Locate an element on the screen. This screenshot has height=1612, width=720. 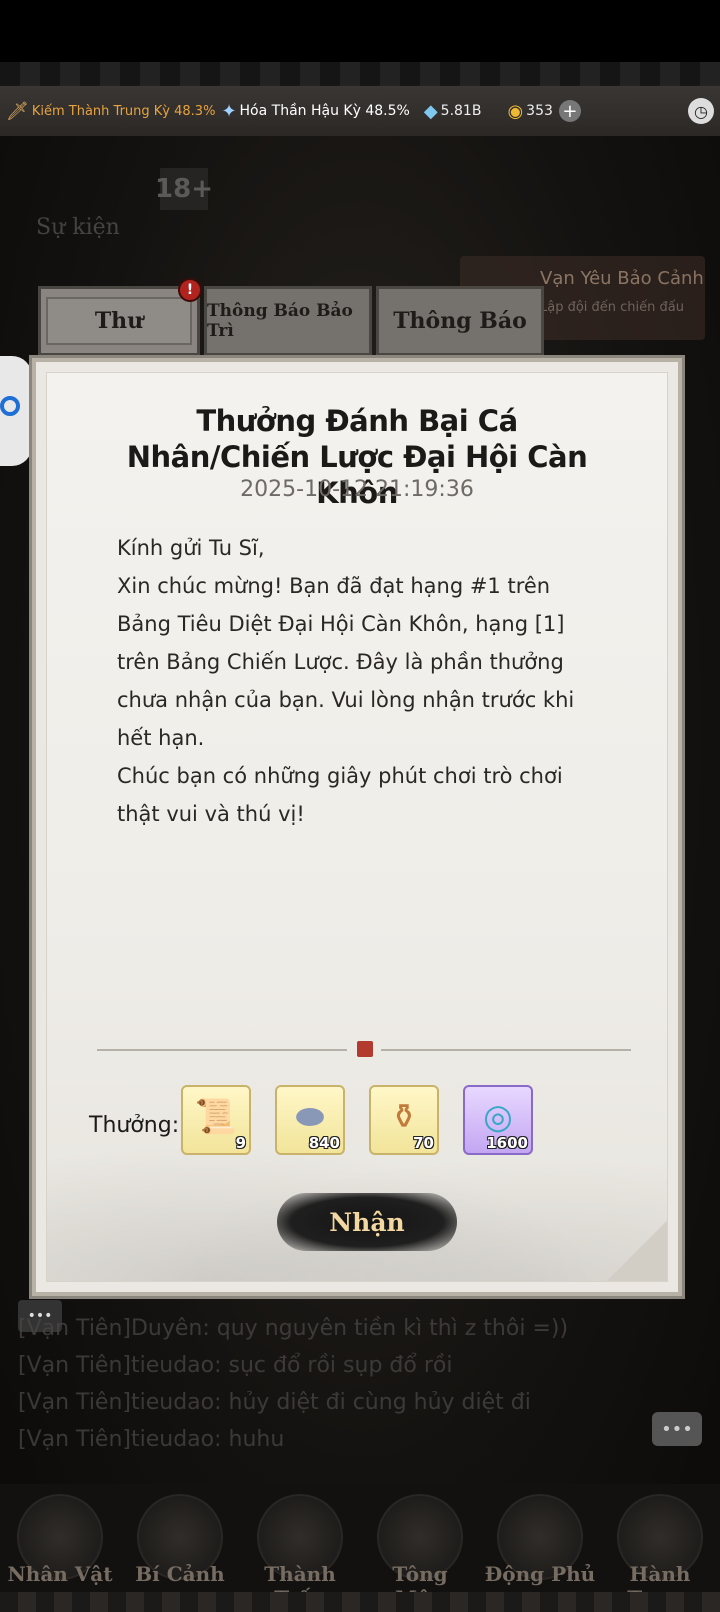
coin-icon: ◉ is located at coordinates (515, 111).